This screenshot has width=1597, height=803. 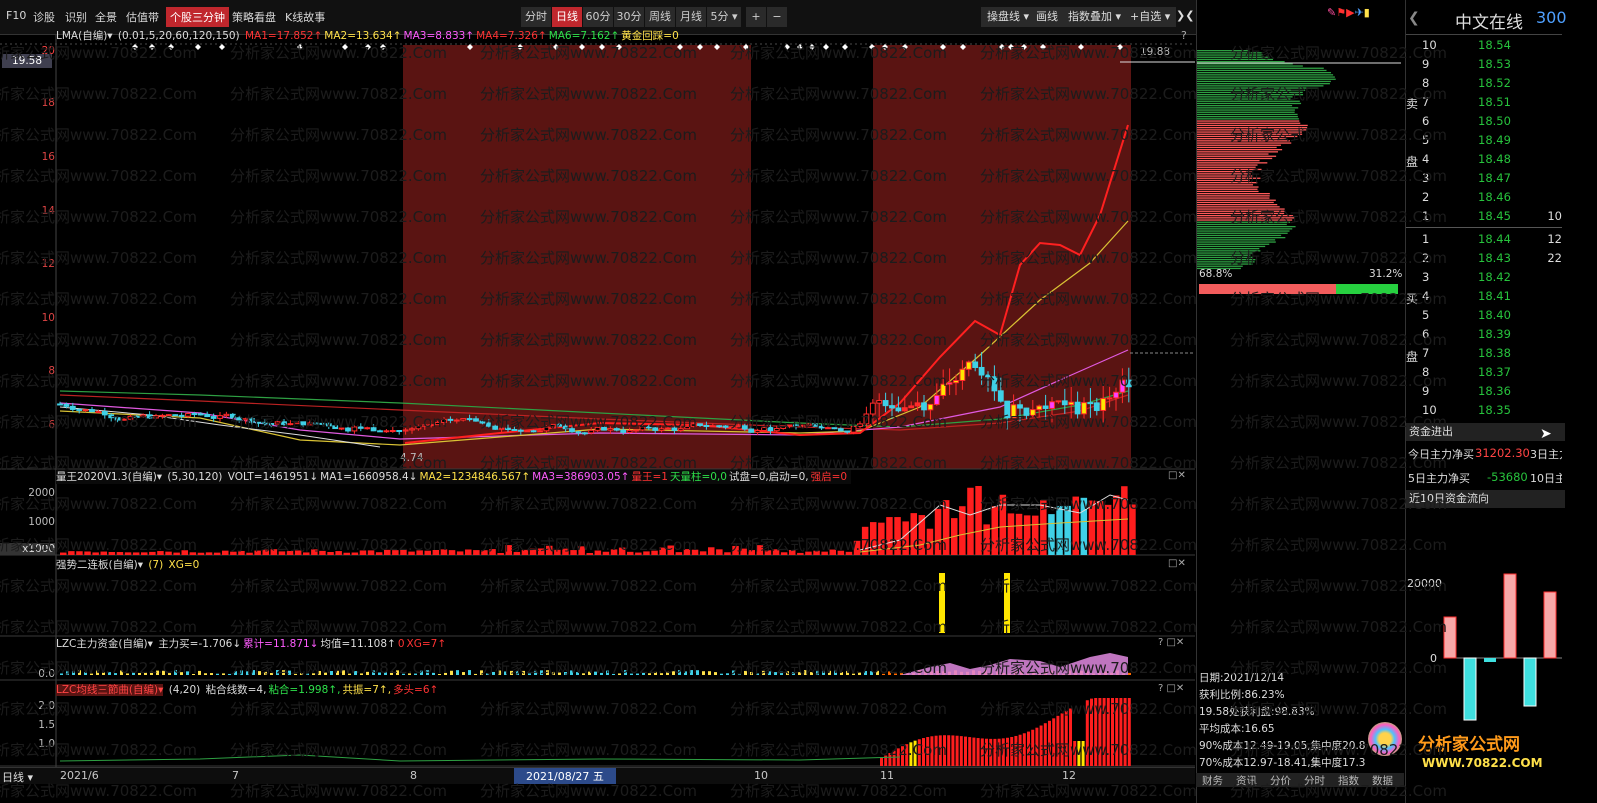 What do you see at coordinates (1484, 64) in the screenshot?
I see `order-book-row: 9 18.53` at bounding box center [1484, 64].